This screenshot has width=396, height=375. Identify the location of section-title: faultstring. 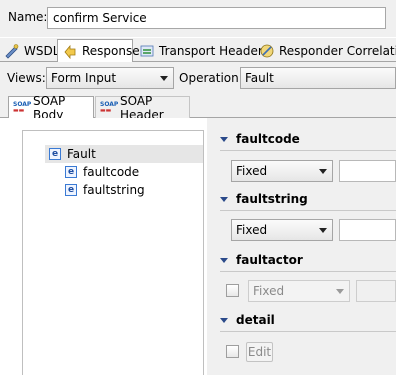
(272, 199).